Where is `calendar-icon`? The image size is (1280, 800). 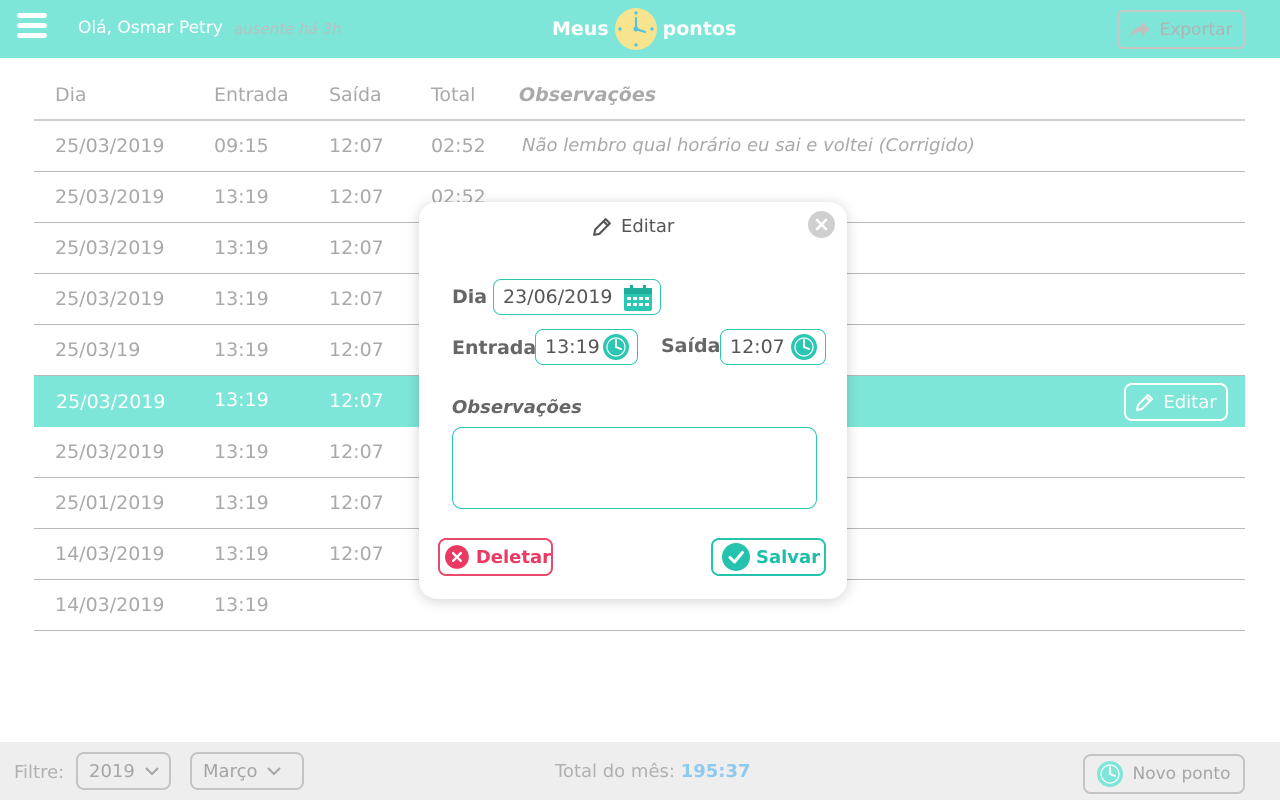 calendar-icon is located at coordinates (638, 298).